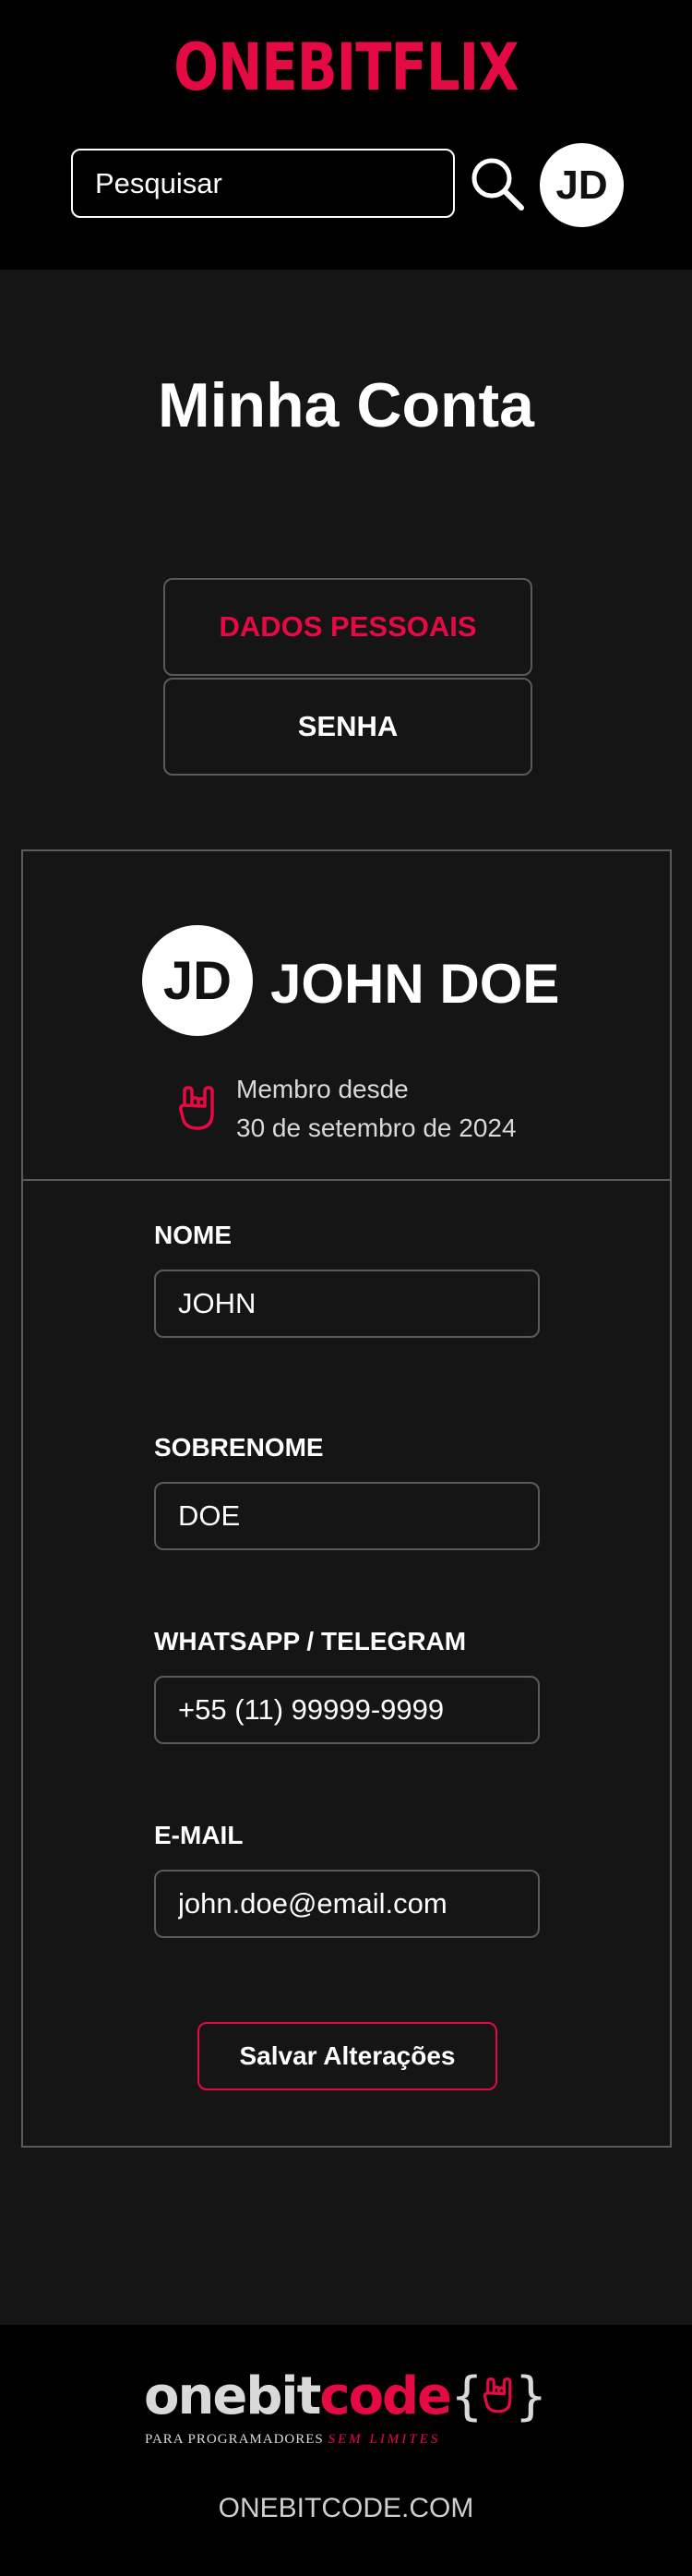  Describe the element at coordinates (197, 980) in the screenshot. I see `profile-avatar: JD` at that location.